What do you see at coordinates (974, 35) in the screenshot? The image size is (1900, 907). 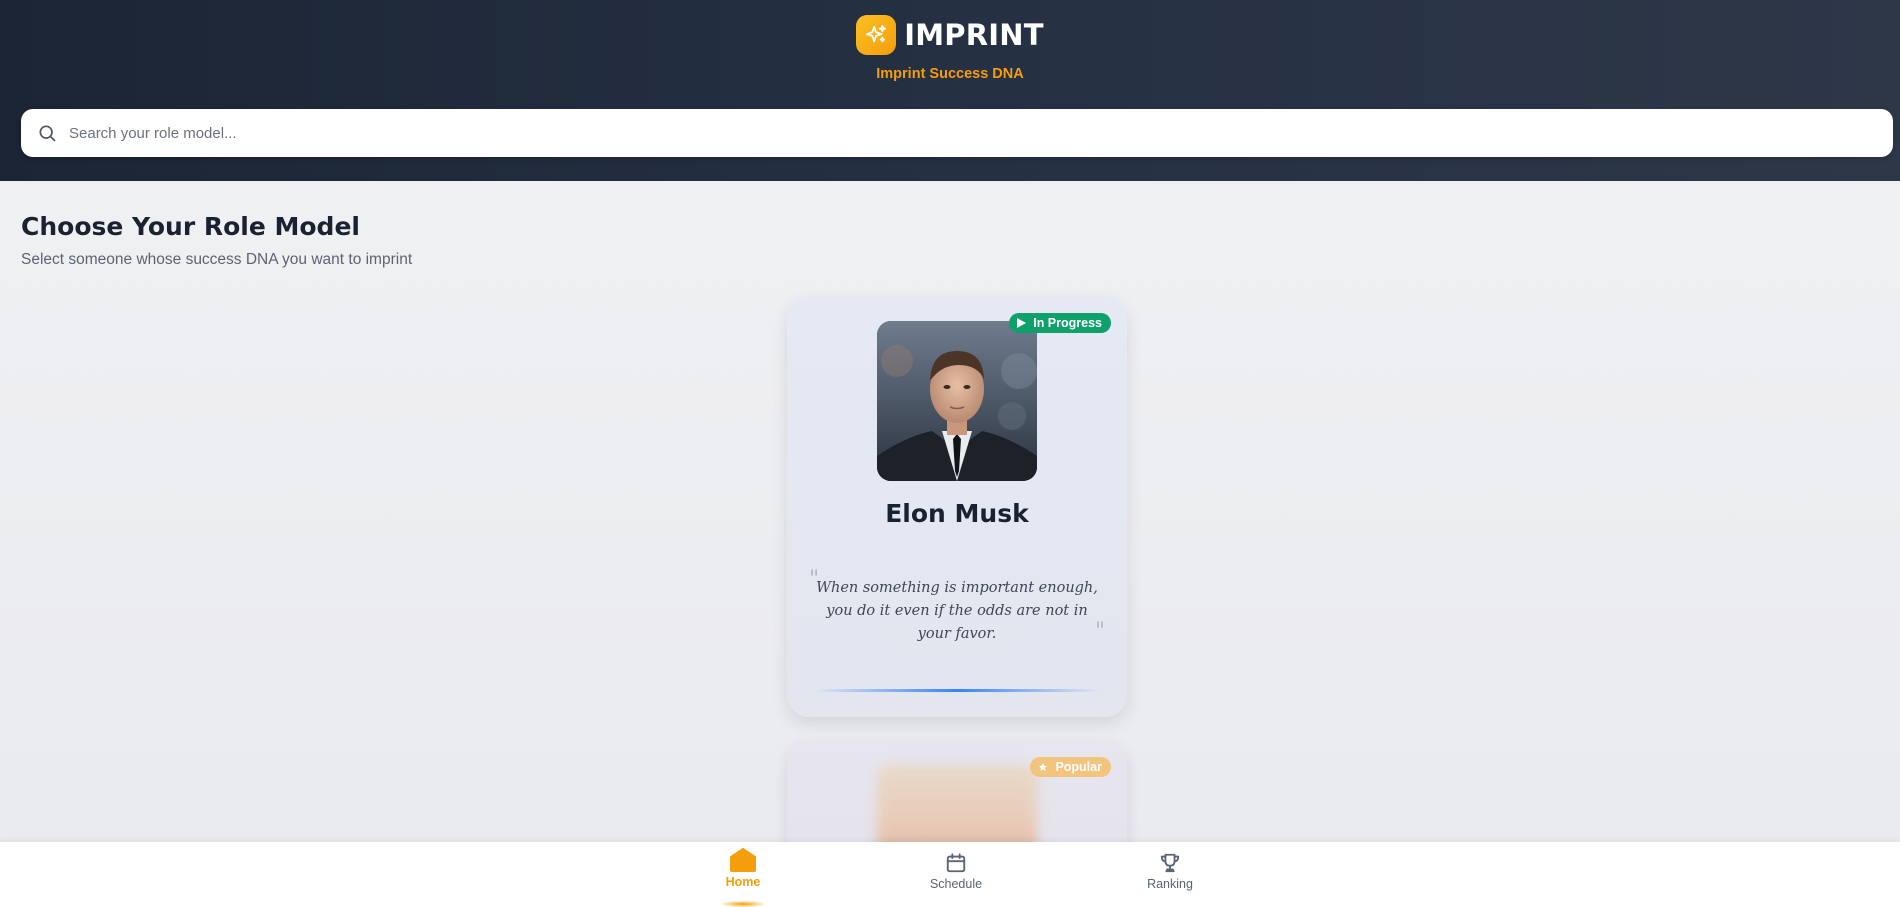 I see `app-name: IMPRINT` at bounding box center [974, 35].